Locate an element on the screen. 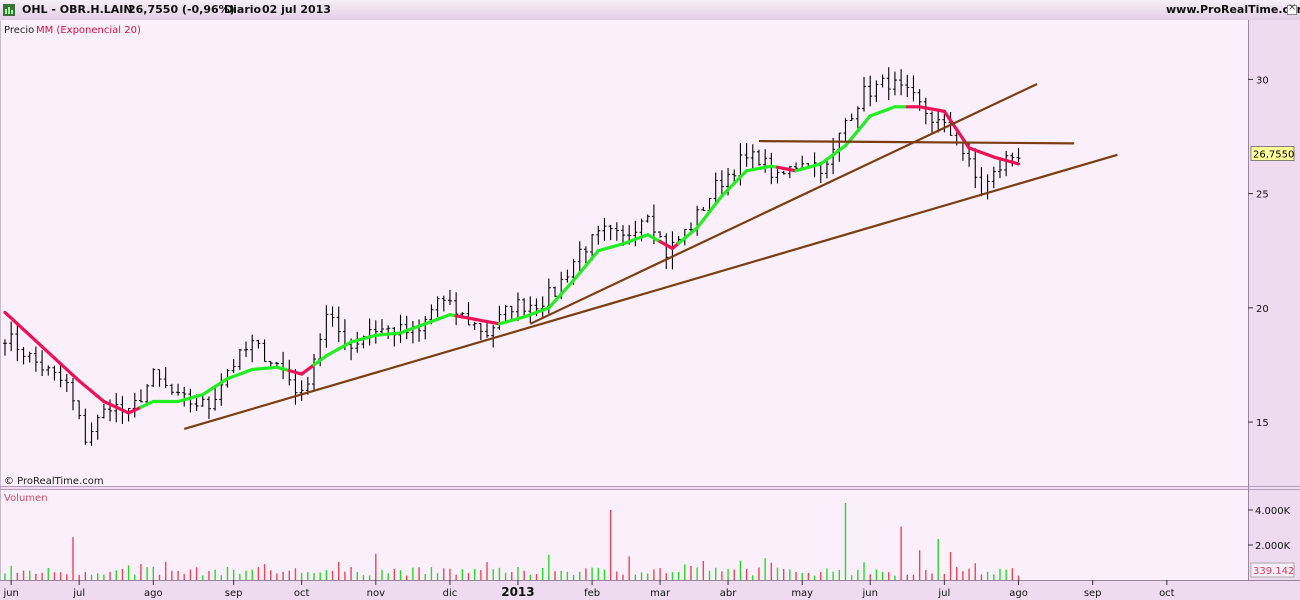  precio-label: Precio is located at coordinates (19, 30).